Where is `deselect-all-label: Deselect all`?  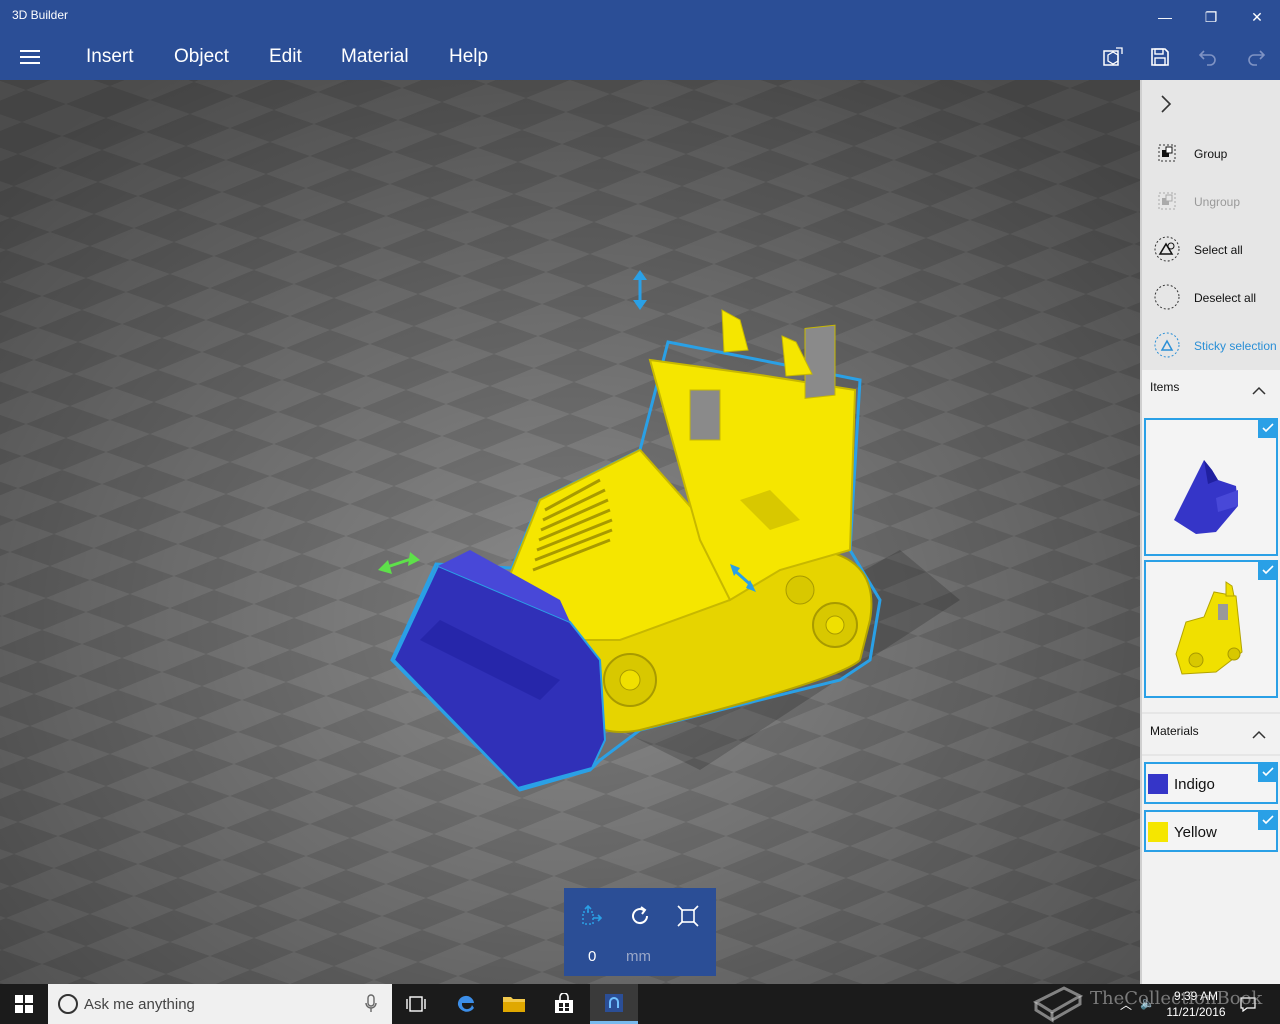
deselect-all-label: Deselect all is located at coordinates (1225, 298).